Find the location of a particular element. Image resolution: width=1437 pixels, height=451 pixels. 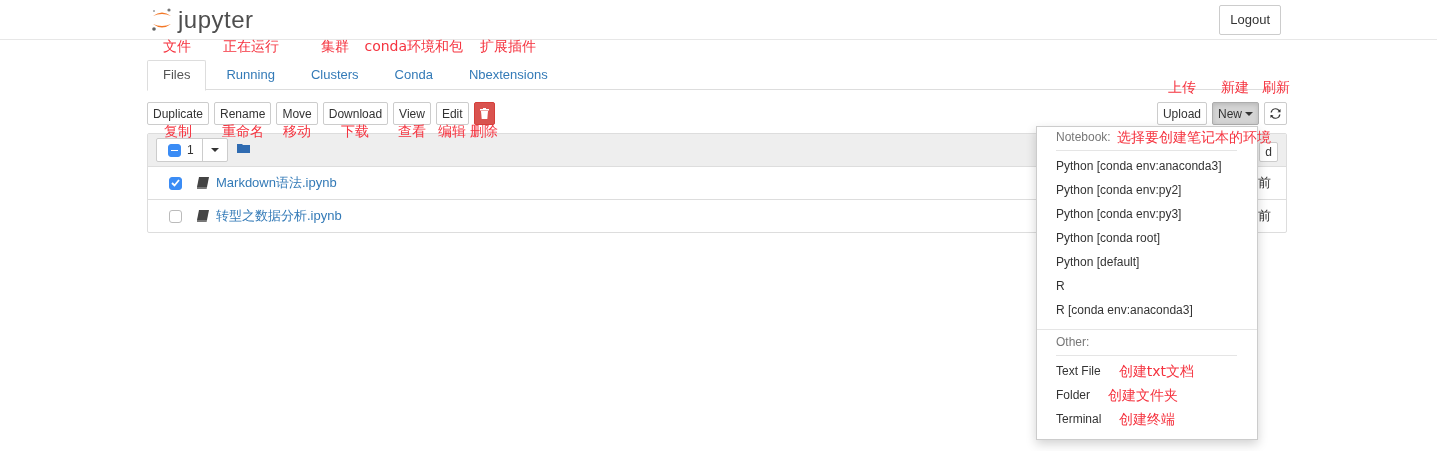

annotation-label: conda环境和包 is located at coordinates (414, 47).